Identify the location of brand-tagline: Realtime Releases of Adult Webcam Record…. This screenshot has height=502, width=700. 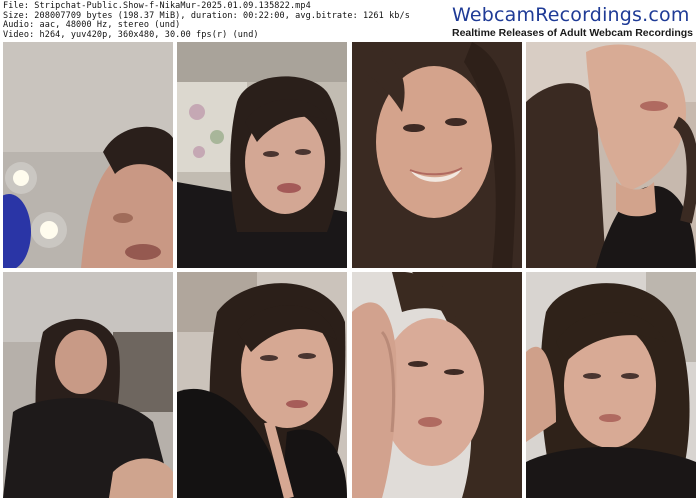
(572, 33).